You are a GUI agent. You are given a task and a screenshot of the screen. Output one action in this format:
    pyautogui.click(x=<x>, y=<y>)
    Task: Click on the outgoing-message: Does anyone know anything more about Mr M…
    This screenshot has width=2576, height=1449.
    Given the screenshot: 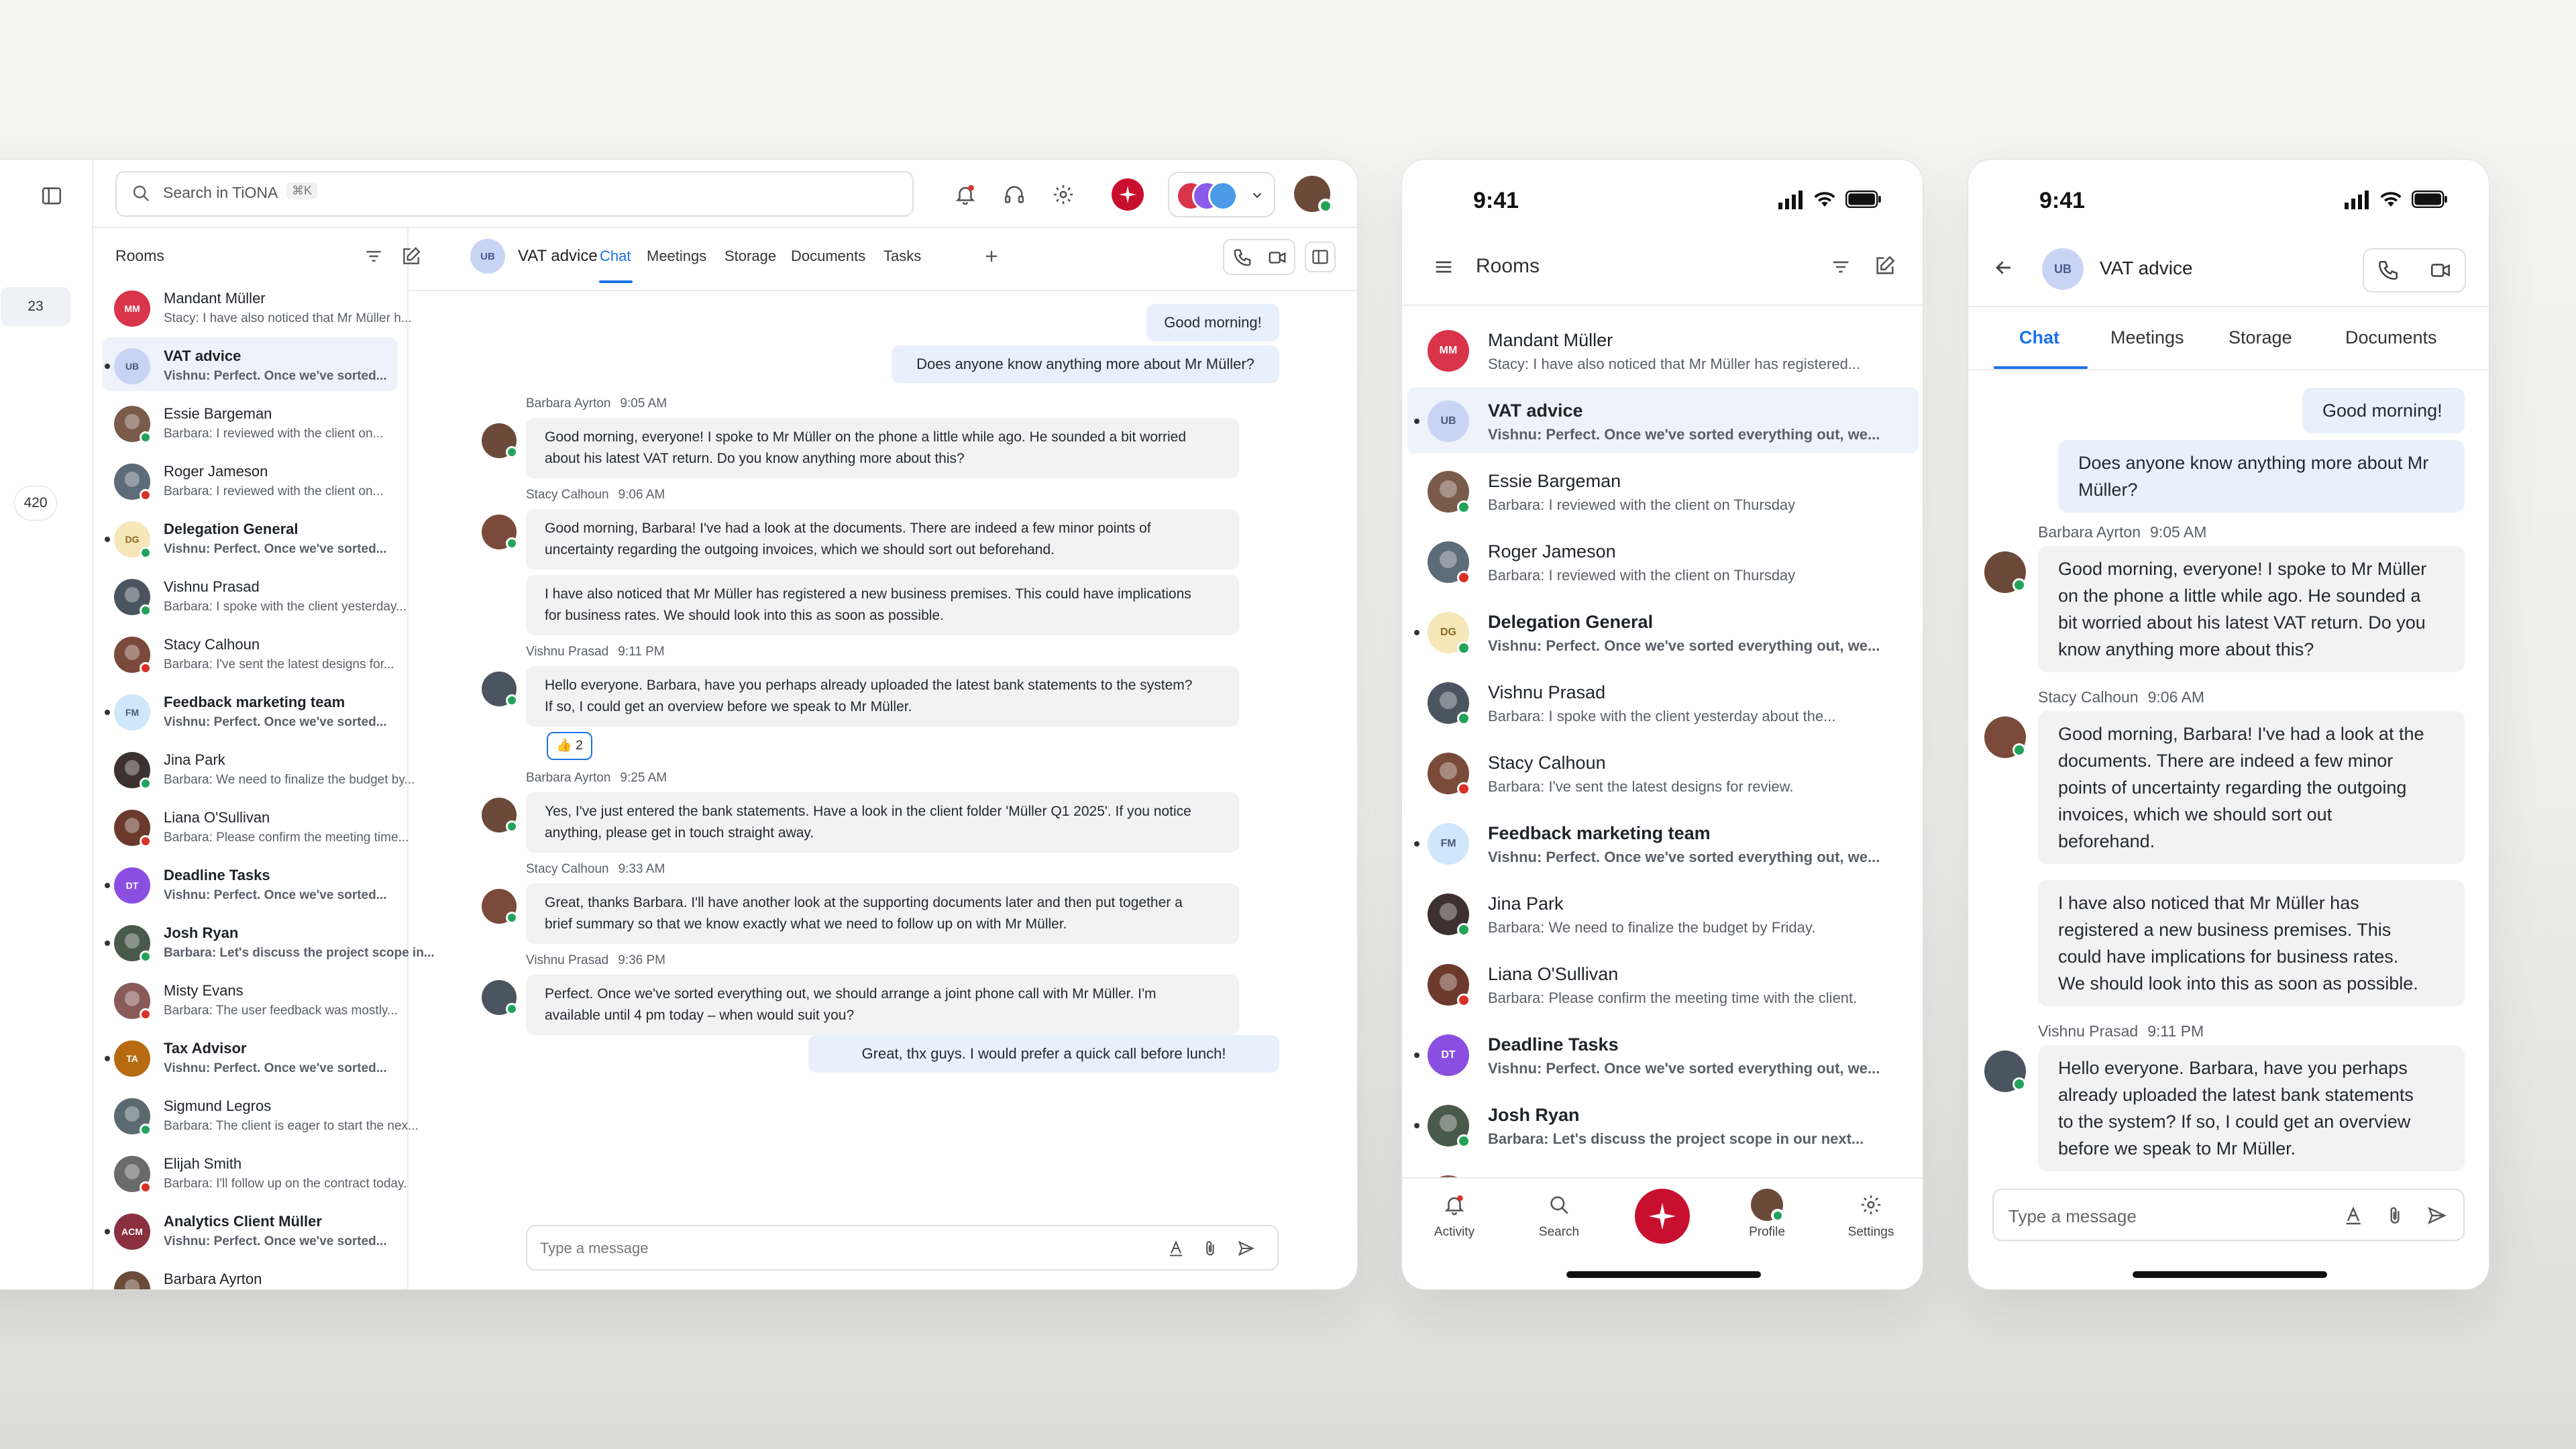 What is the action you would take?
    pyautogui.click(x=2261, y=476)
    